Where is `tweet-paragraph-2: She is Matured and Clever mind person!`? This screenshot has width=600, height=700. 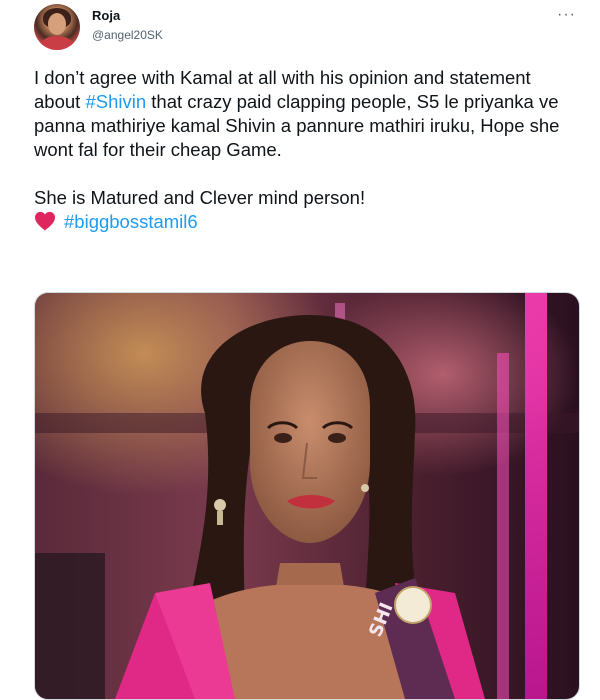 tweet-paragraph-2: She is Matured and Clever mind person! is located at coordinates (200, 197).